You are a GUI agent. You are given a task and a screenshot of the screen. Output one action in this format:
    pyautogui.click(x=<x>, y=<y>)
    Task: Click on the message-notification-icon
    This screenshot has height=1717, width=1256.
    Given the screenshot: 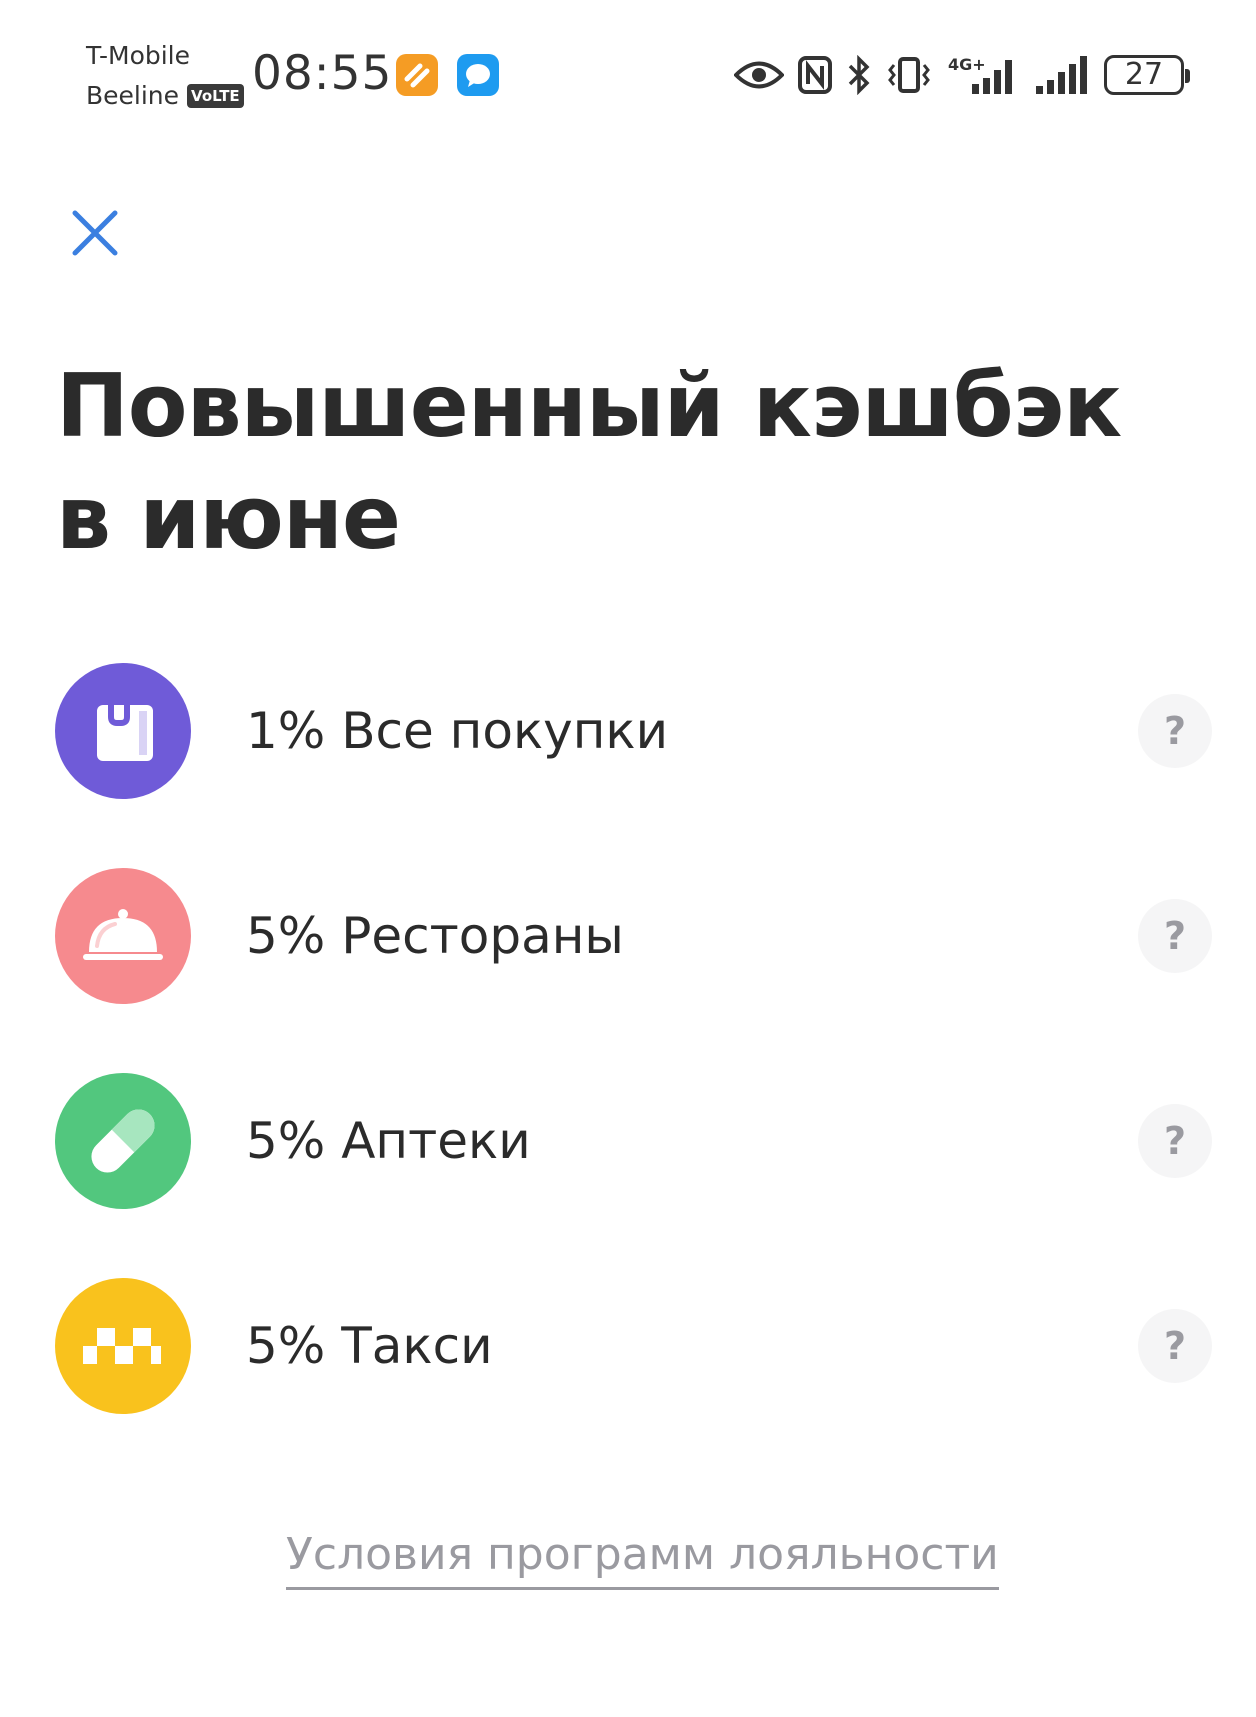 What is the action you would take?
    pyautogui.click(x=478, y=75)
    